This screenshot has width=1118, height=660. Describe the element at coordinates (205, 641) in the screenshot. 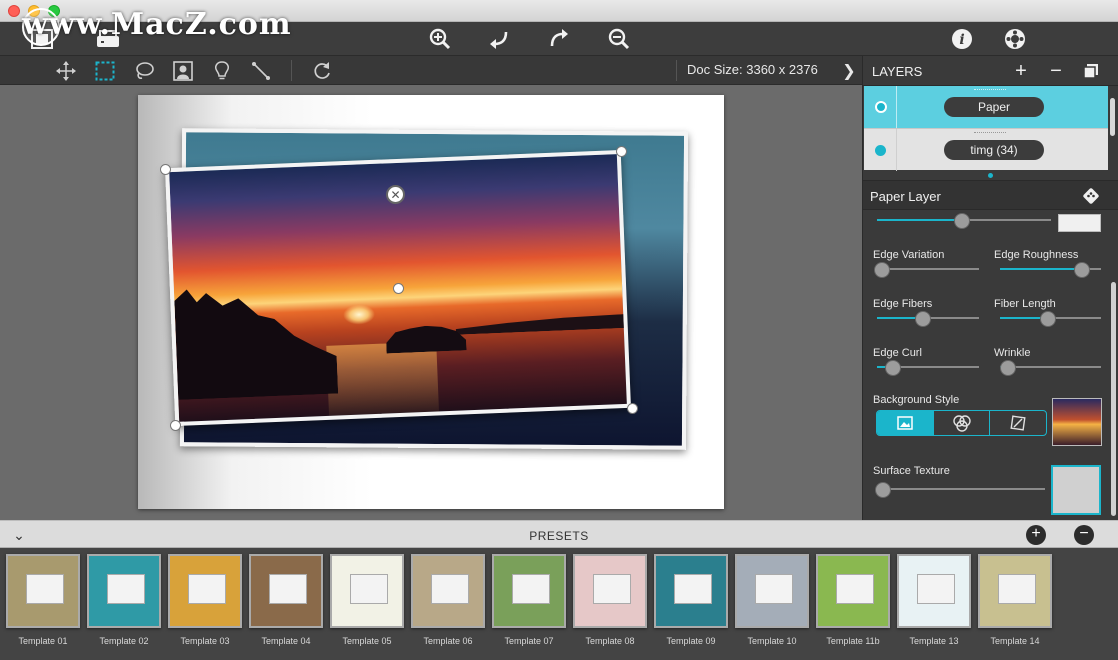

I see `preset-label: Template 03` at that location.